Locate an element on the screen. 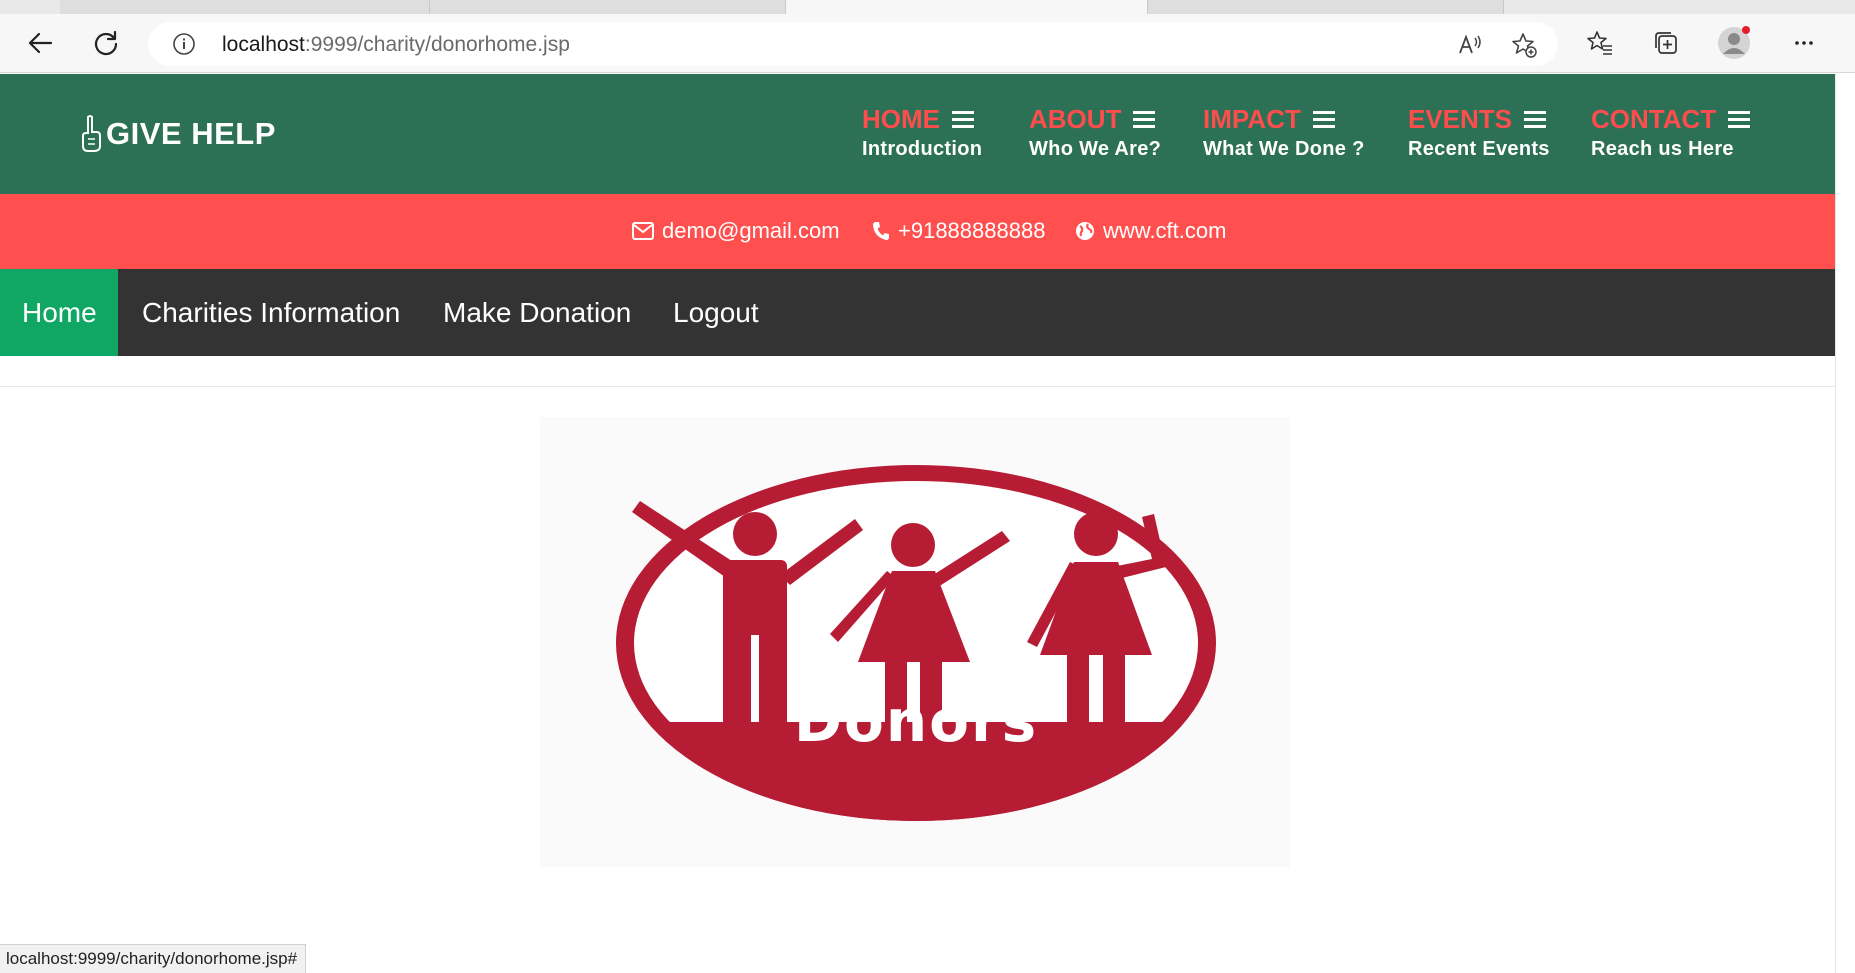  profile-button is located at coordinates (1734, 43).